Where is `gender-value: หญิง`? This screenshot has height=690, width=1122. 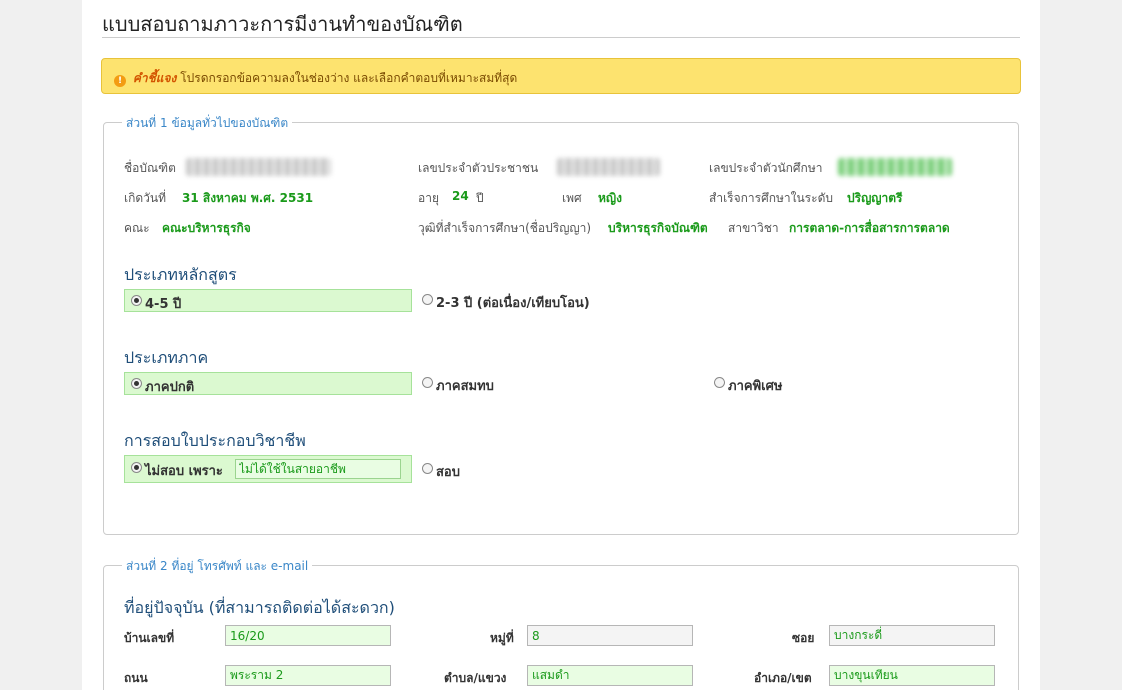 gender-value: หญิง is located at coordinates (610, 198).